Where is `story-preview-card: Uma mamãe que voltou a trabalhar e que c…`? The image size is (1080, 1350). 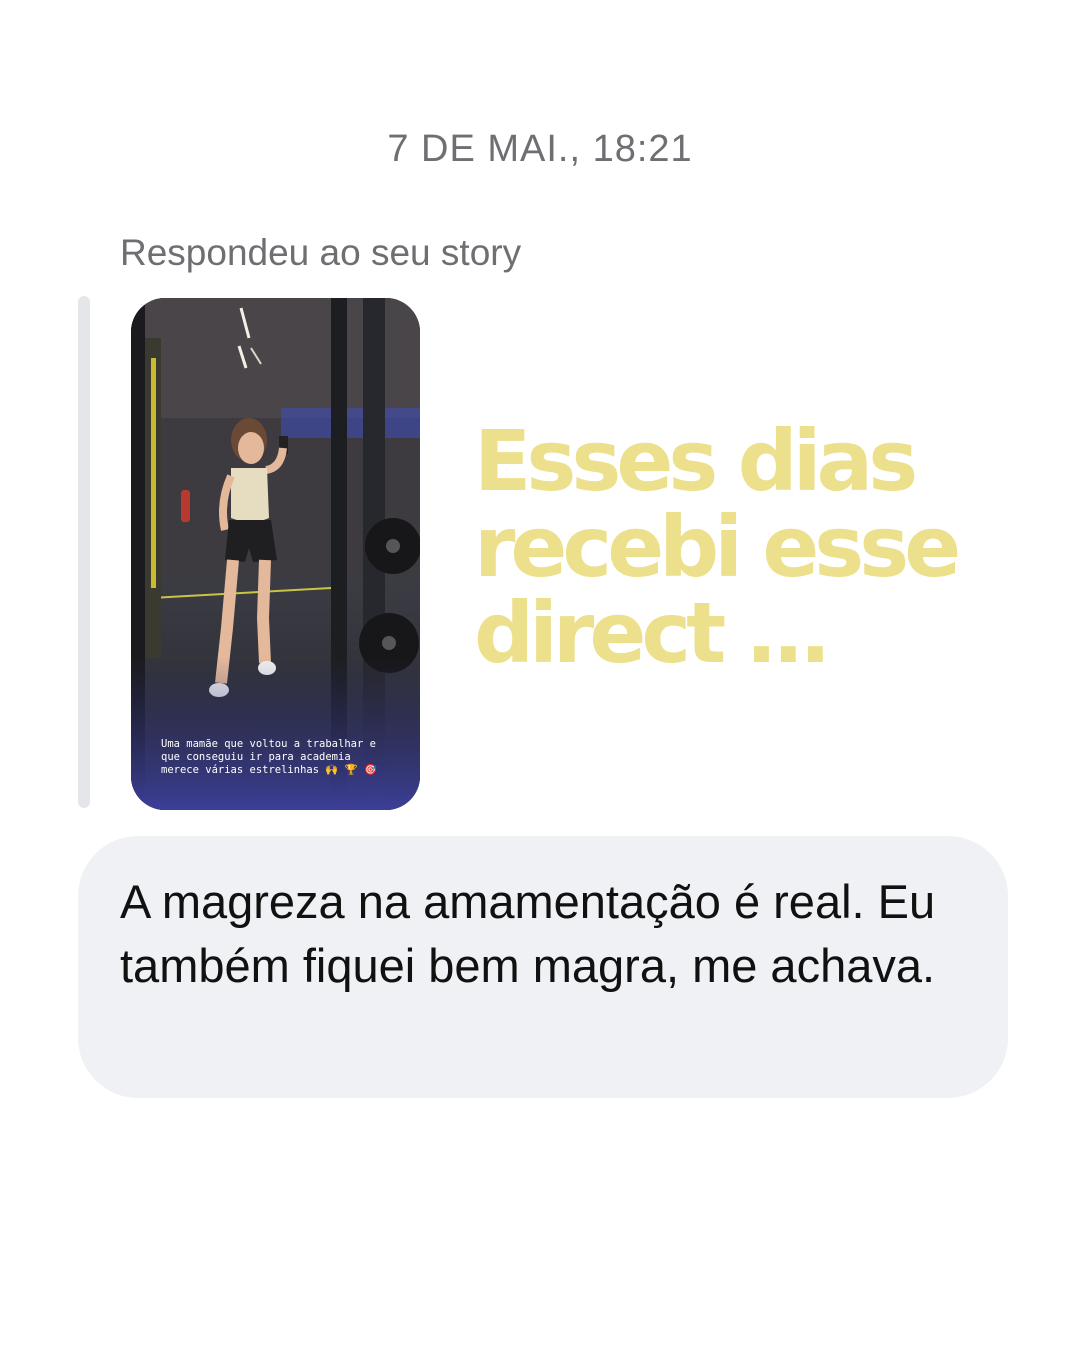 story-preview-card: Uma mamãe que voltou a trabalhar e que c… is located at coordinates (275, 554).